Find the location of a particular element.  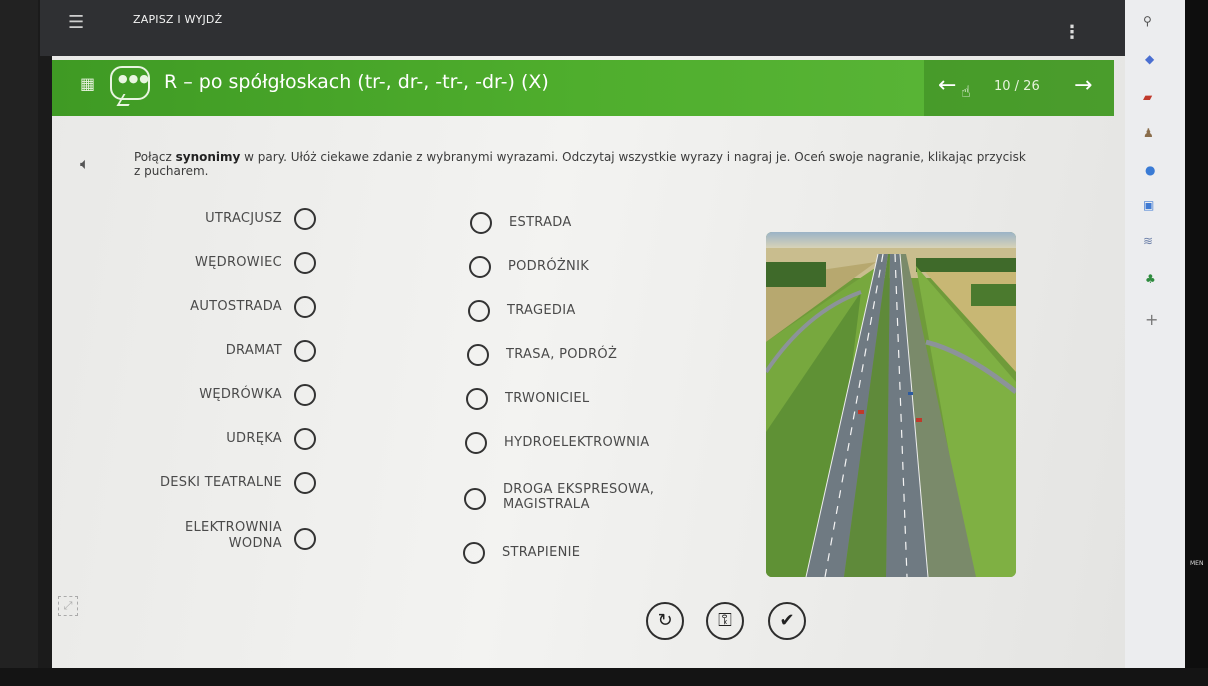

fullscreen-icon: ⤢ is located at coordinates (68, 606).